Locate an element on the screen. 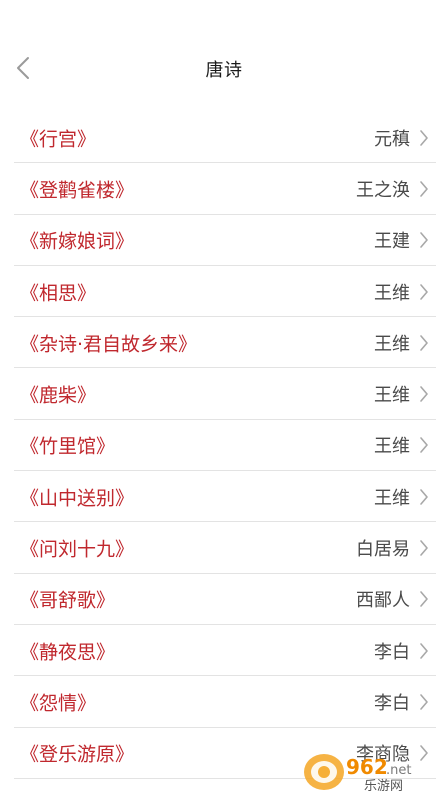 The width and height of the screenshot is (448, 796). poem-title: 《鹿柴》 is located at coordinates (58, 395).